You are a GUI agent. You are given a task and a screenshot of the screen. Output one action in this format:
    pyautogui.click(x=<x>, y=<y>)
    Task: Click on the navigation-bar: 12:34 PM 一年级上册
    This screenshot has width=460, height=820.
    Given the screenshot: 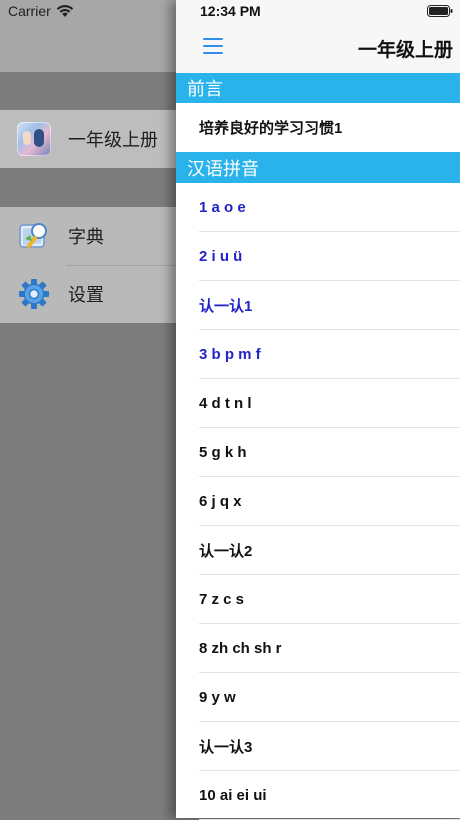 What is the action you would take?
    pyautogui.click(x=318, y=36)
    